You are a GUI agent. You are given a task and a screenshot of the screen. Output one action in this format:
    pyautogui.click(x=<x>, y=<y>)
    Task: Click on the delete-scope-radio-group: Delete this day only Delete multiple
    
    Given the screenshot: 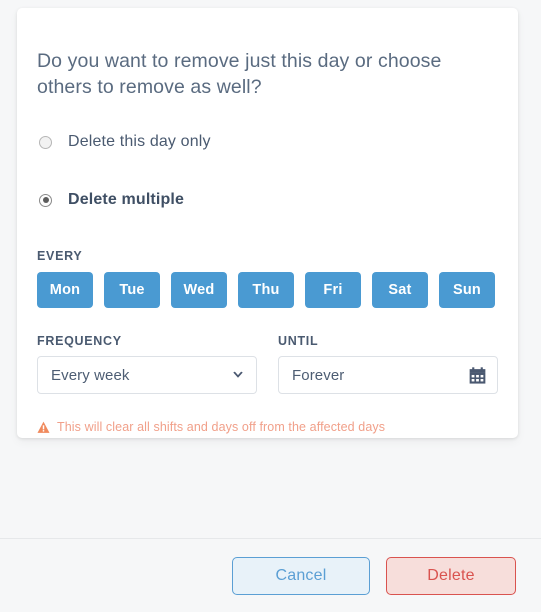 What is the action you would take?
    pyautogui.click(x=267, y=171)
    